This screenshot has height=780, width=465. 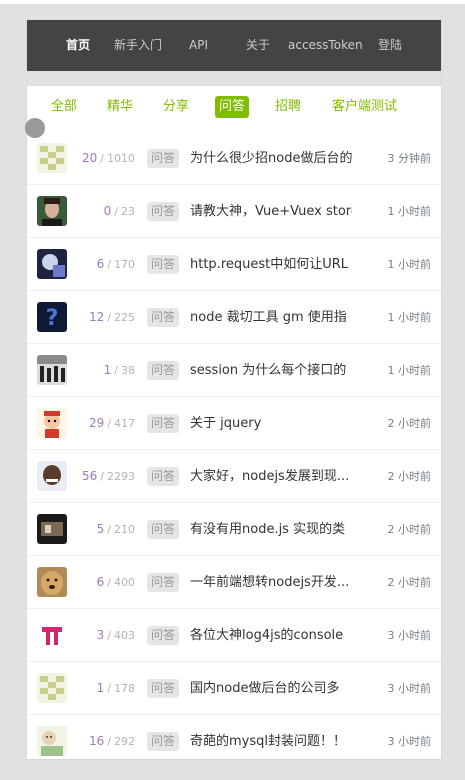 I want to click on topic-row: 20/1010 问答 为什么很少招node做后台的 3 分钟前, so click(x=234, y=158).